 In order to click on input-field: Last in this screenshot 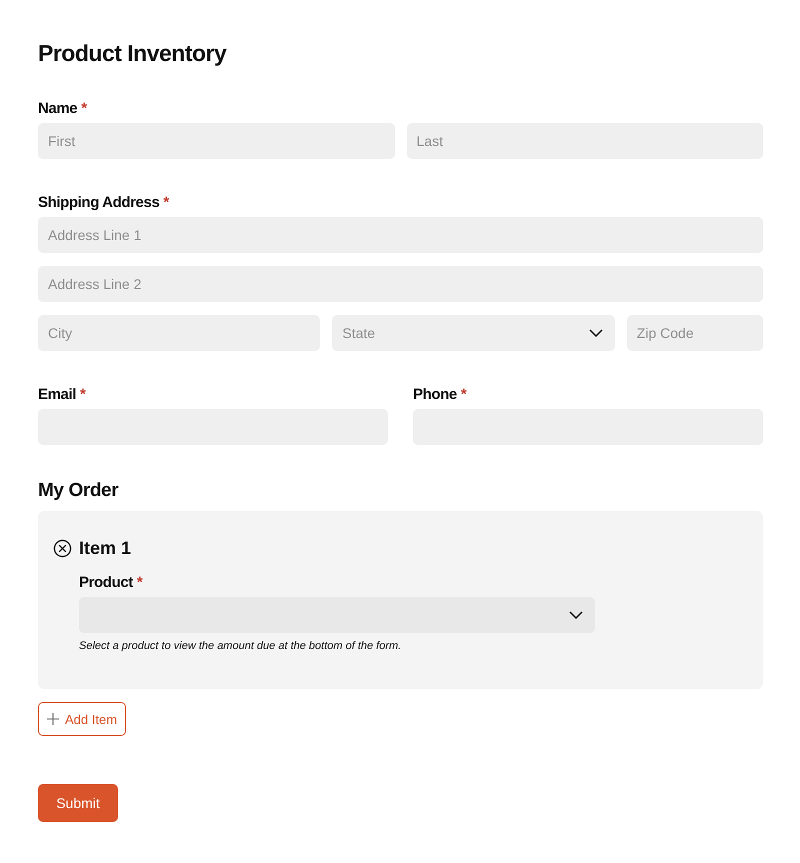, I will do `click(584, 141)`.